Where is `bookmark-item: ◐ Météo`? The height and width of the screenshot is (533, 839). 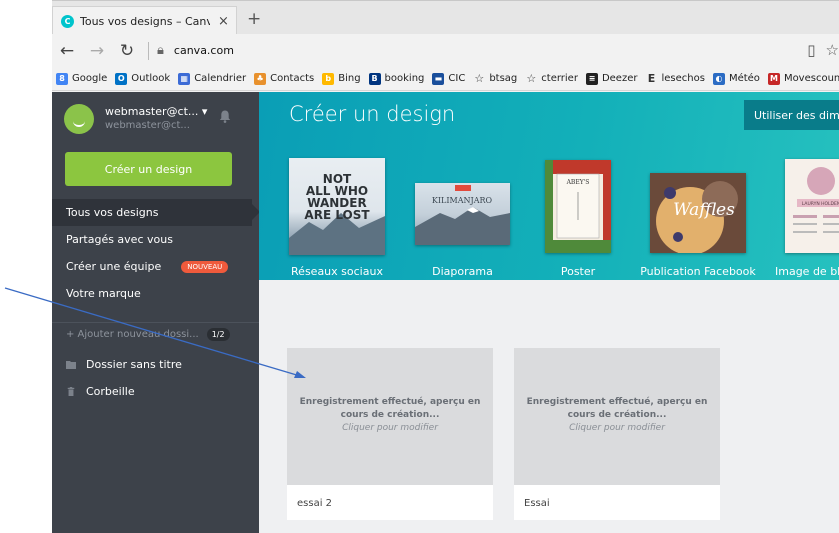 bookmark-item: ◐ Météo is located at coordinates (736, 78).